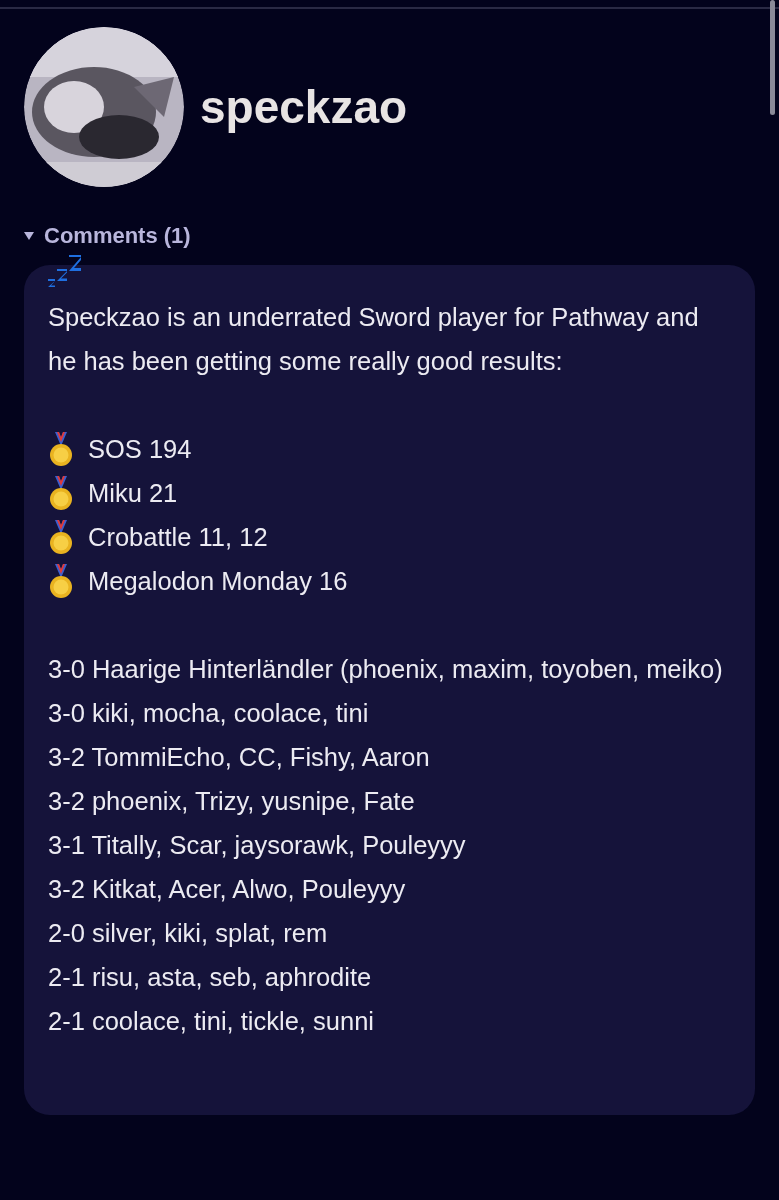 The width and height of the screenshot is (779, 1200). What do you see at coordinates (386, 669) in the screenshot?
I see `result-text: 3-0 Haarige Hinterländler (phoenix, maxim, toyoben, meiko)` at bounding box center [386, 669].